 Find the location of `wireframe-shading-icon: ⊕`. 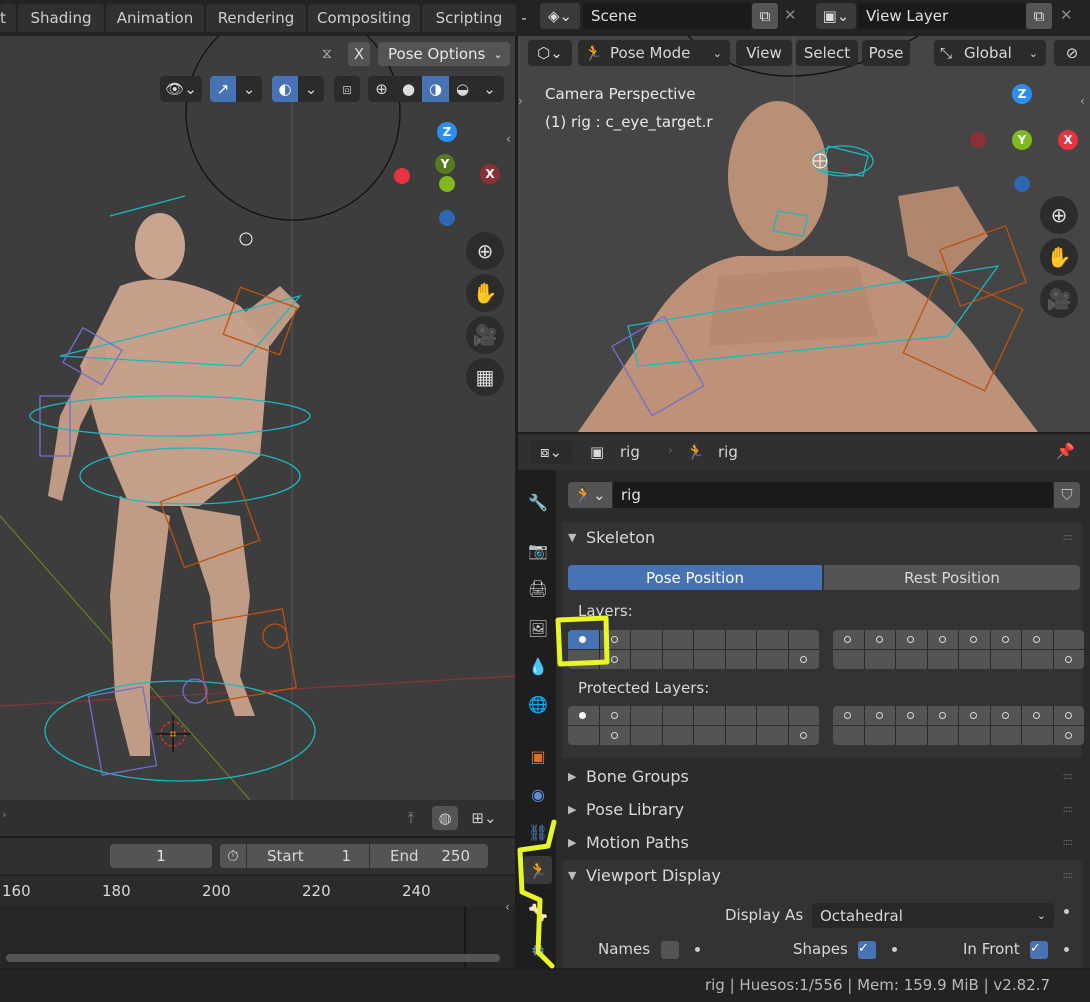

wireframe-shading-icon: ⊕ is located at coordinates (381, 89).